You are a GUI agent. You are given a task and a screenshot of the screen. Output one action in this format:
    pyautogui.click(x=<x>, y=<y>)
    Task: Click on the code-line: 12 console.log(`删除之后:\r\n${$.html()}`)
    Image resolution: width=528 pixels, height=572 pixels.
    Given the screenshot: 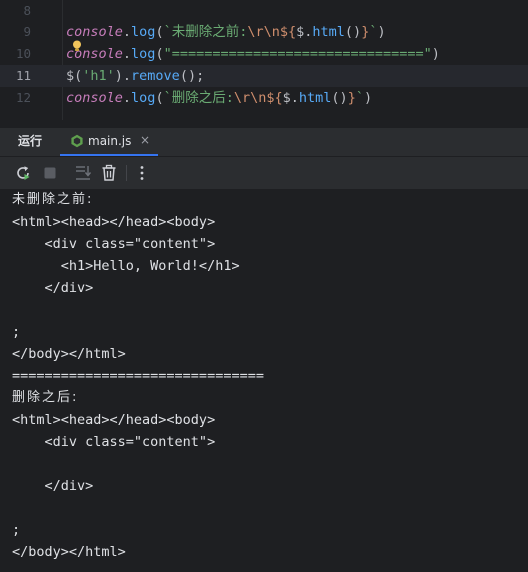 What is the action you would take?
    pyautogui.click(x=264, y=98)
    